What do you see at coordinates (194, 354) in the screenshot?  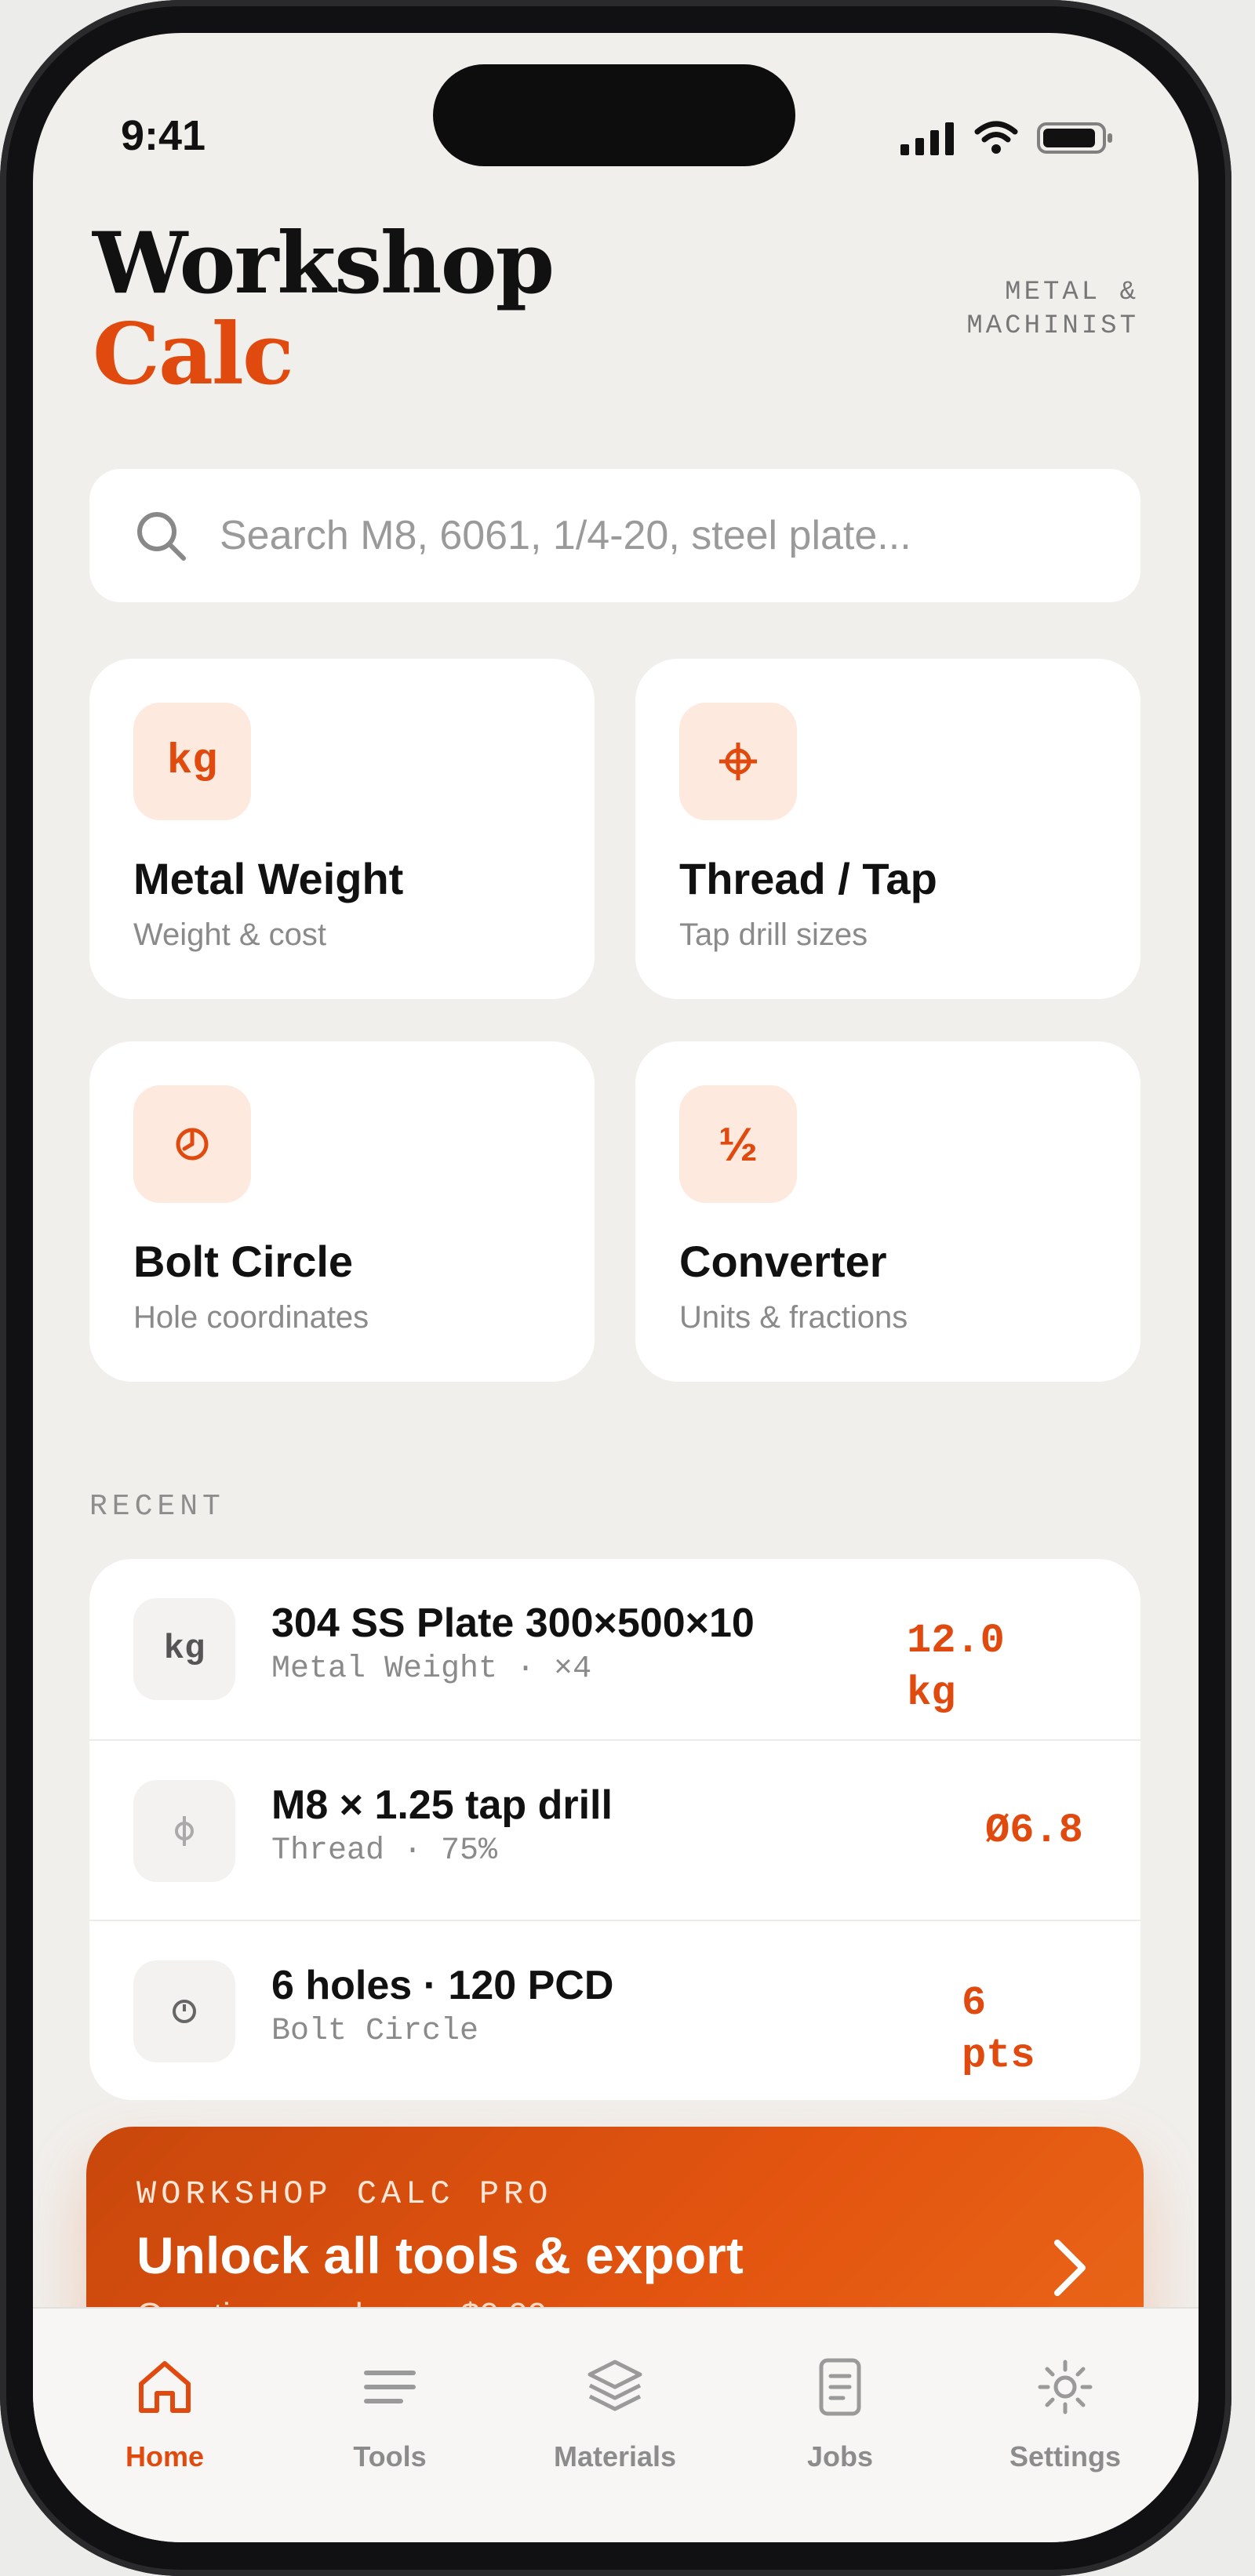 I see `app-title-line2: Calc` at bounding box center [194, 354].